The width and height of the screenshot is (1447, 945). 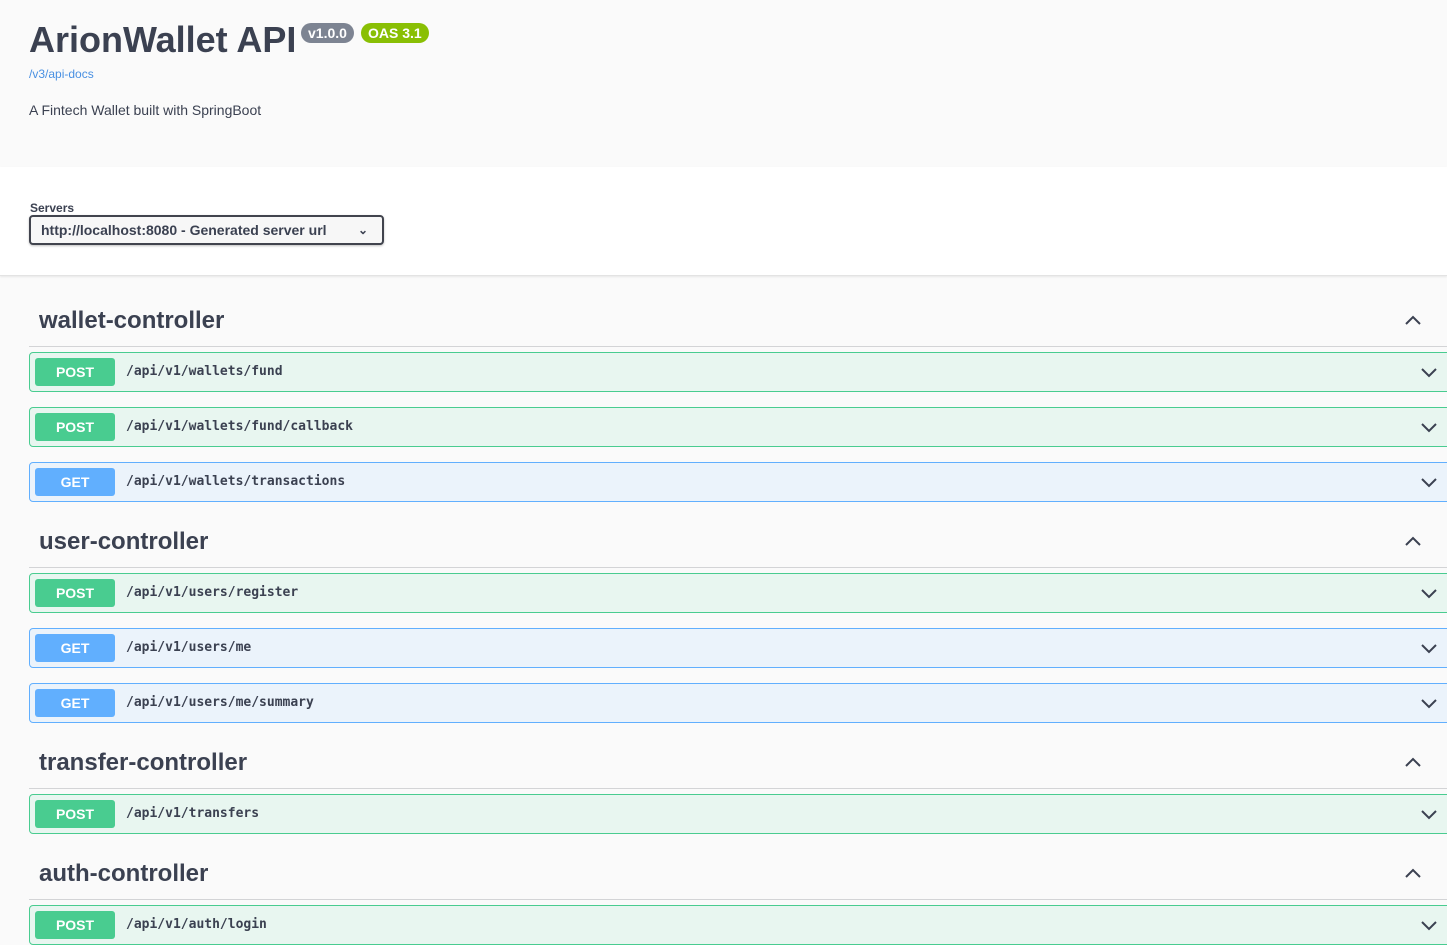 I want to click on operation-path: /api/v1/users/me, so click(x=189, y=647).